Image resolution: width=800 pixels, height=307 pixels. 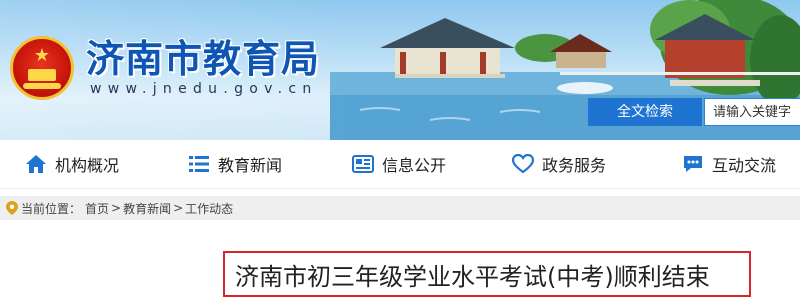 I want to click on nav-item-disclosure: 信息公开, so click(x=399, y=164).